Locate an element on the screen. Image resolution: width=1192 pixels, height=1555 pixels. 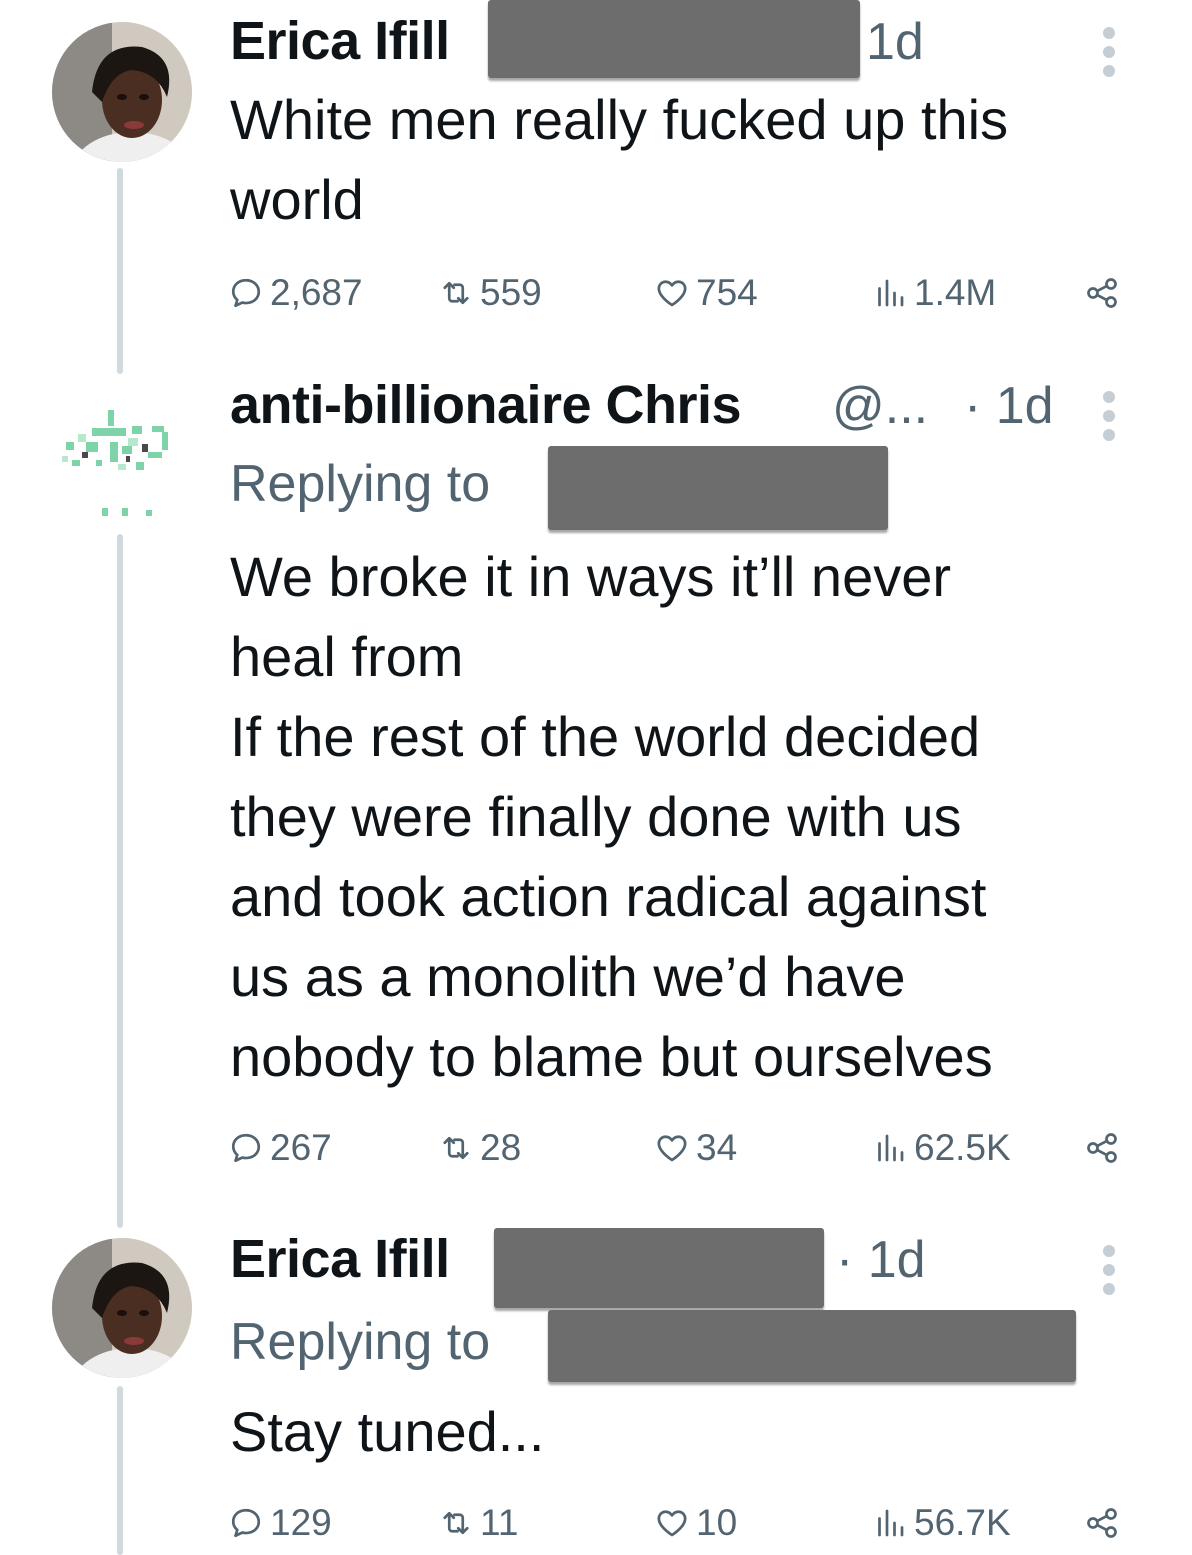
repost-button: 28 is located at coordinates (479, 1148).